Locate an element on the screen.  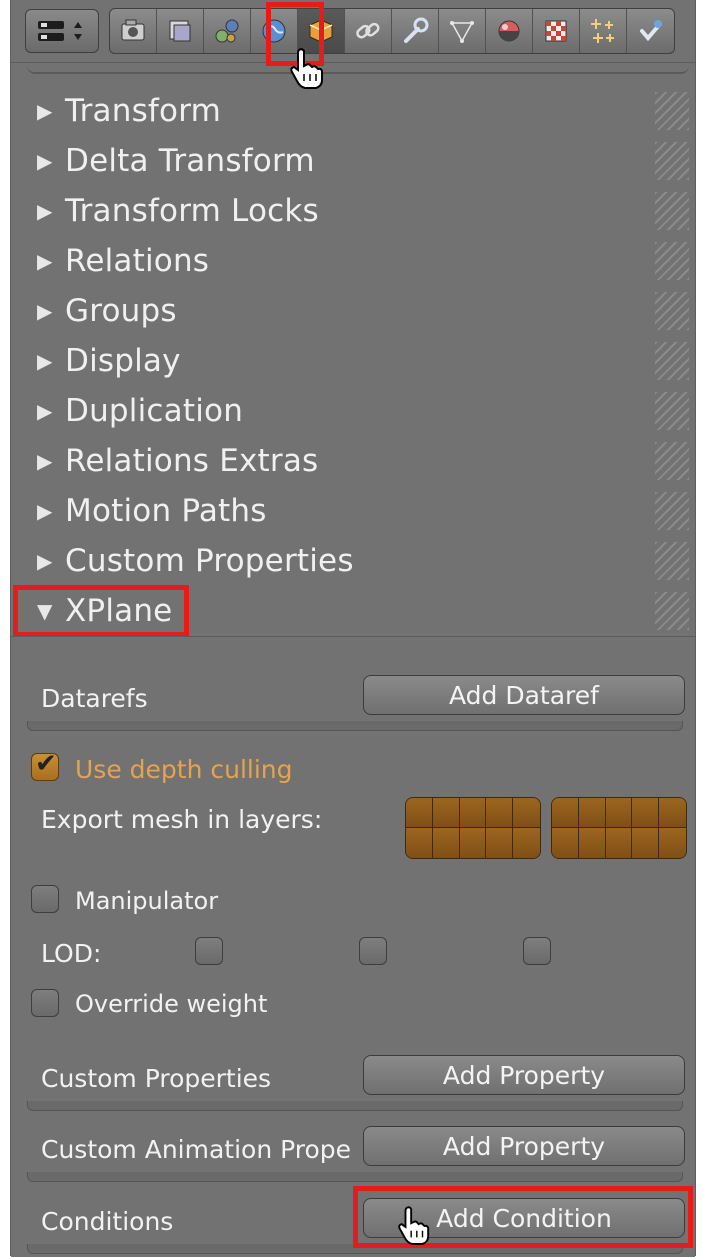
panel-custom-properties: ▶ Custom Properties is located at coordinates (353, 561).